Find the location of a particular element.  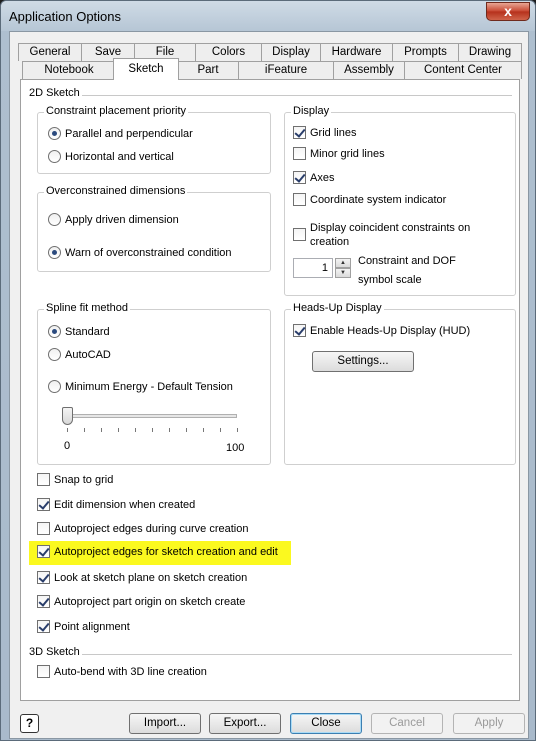

radio-horizontal-vertical: Horizontal and vertical is located at coordinates (111, 157).